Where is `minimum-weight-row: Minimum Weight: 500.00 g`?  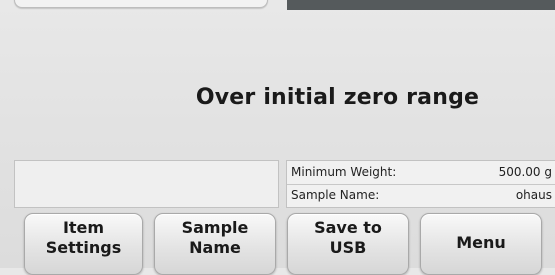
minimum-weight-row: Minimum Weight: 500.00 g is located at coordinates (421, 173).